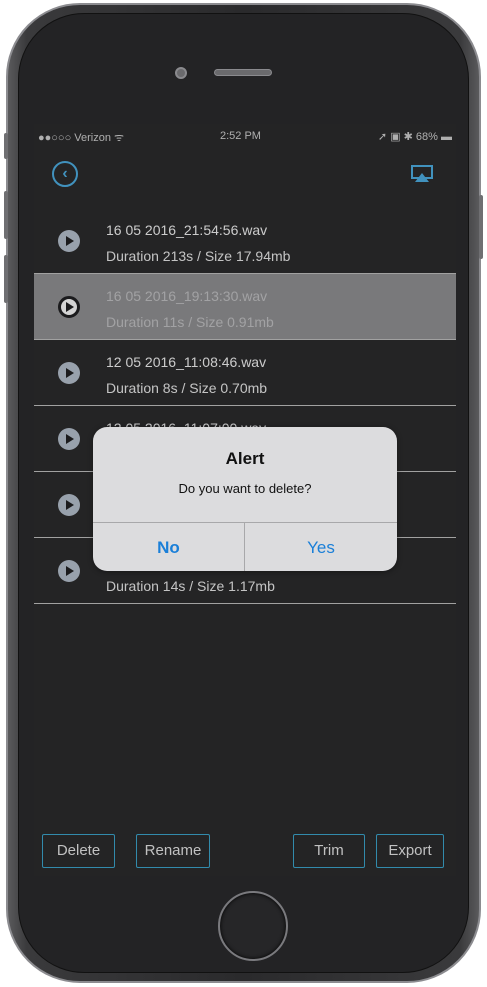  Describe the element at coordinates (245, 458) in the screenshot. I see `alert-title: Alert` at that location.